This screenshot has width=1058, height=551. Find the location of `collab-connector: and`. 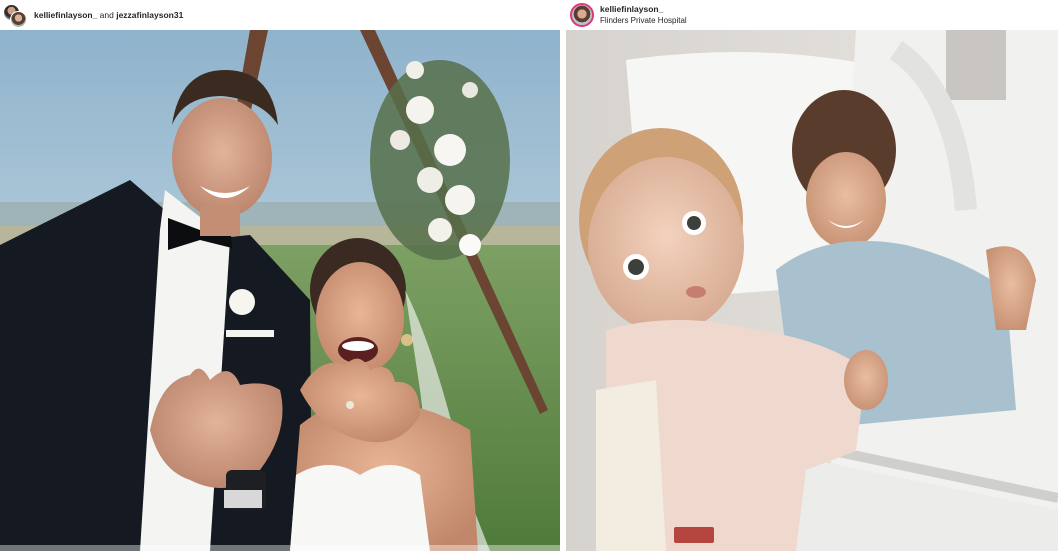

collab-connector: and is located at coordinates (107, 14).